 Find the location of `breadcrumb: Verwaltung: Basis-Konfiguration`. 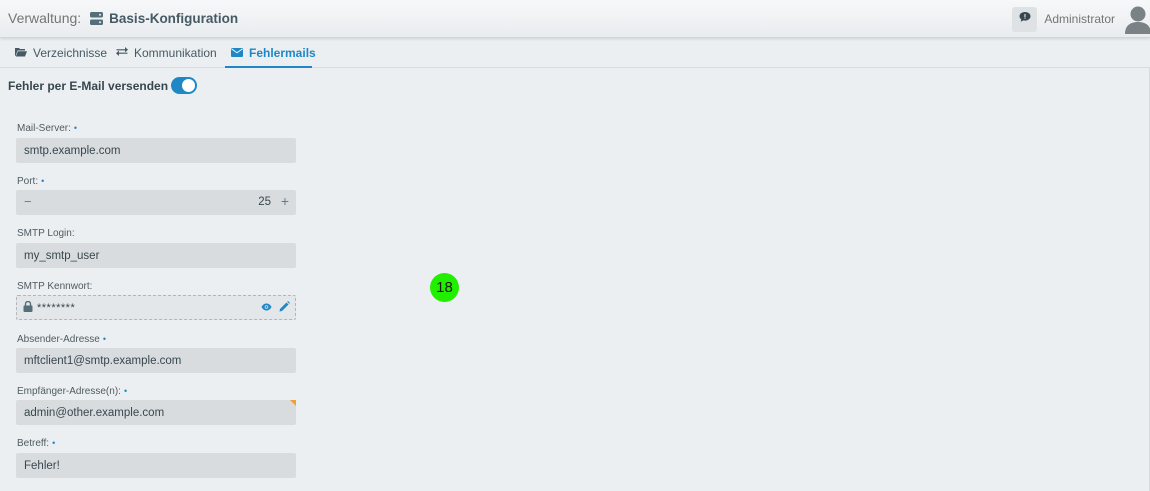

breadcrumb: Verwaltung: Basis-Konfiguration is located at coordinates (123, 18).